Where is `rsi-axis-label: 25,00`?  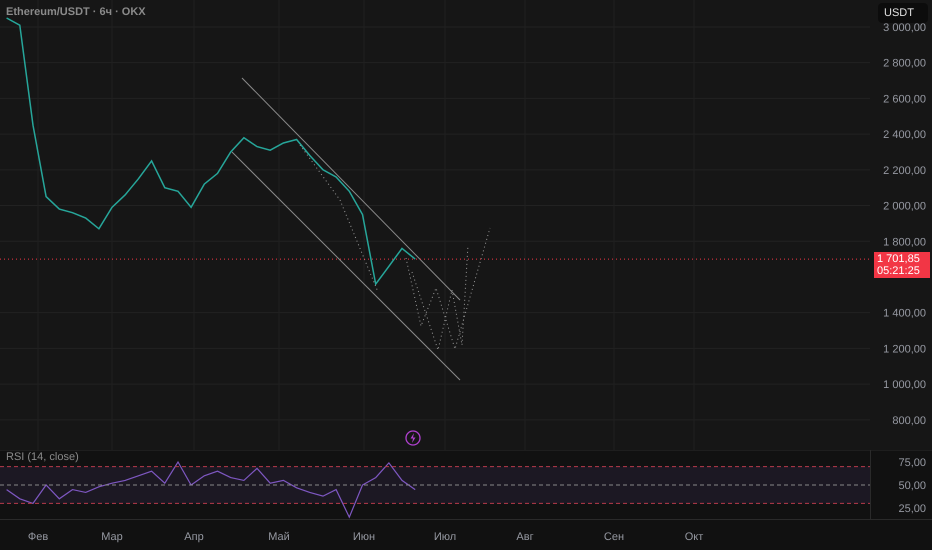 rsi-axis-label: 25,00 is located at coordinates (912, 509).